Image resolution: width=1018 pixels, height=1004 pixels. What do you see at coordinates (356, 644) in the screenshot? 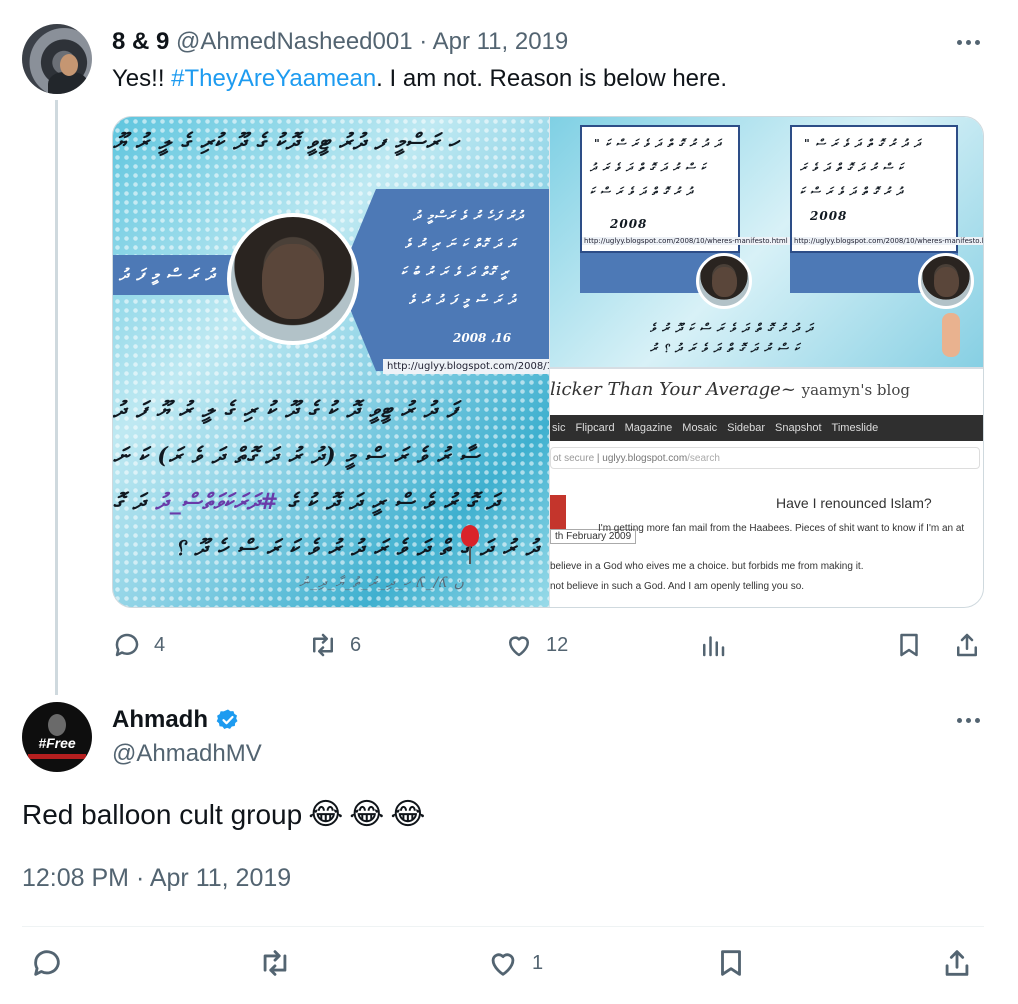
I see `retweet-count: 6` at bounding box center [356, 644].